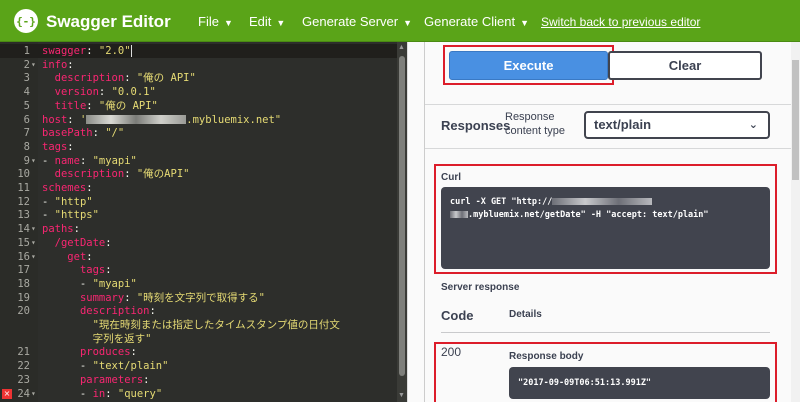 The image size is (800, 402). I want to click on line-number: 10, so click(23, 174).